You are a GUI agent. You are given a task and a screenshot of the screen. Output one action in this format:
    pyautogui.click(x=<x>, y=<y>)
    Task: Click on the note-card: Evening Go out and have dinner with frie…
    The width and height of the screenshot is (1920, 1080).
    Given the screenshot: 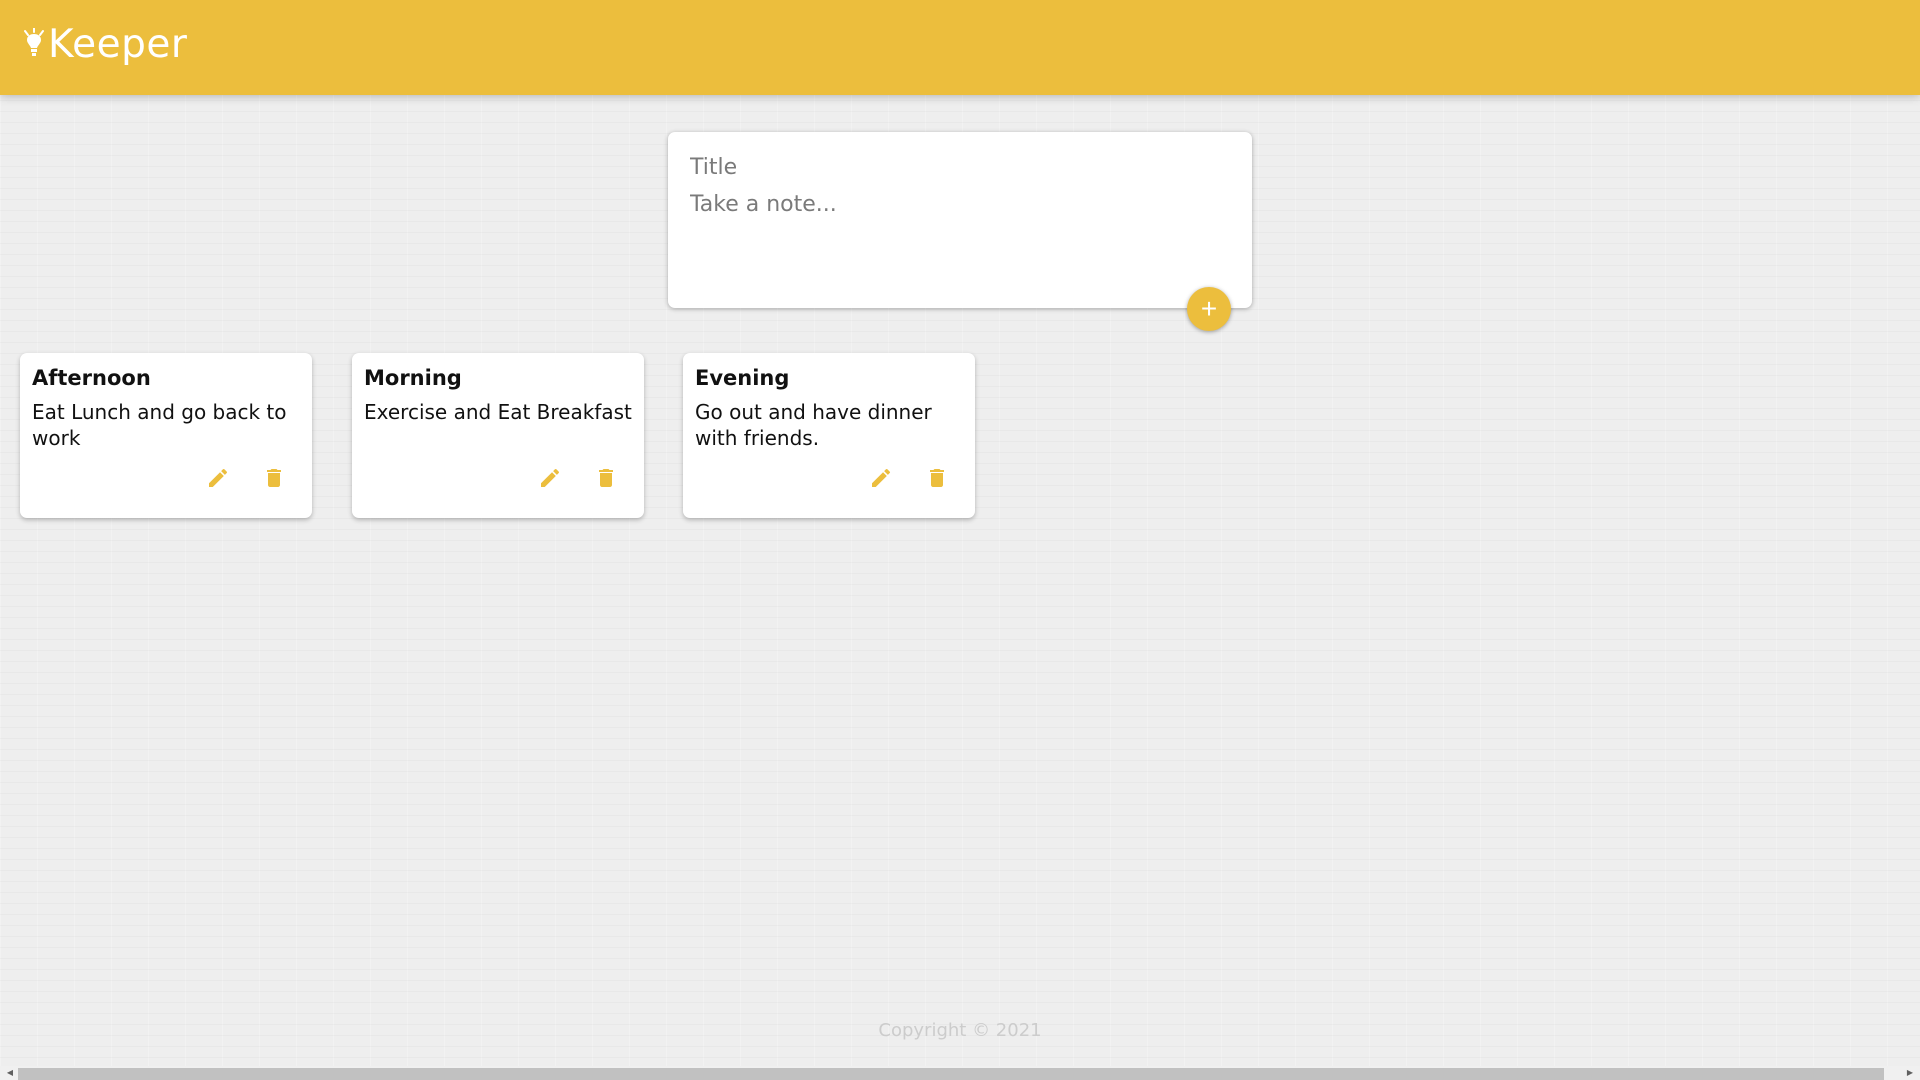 What is the action you would take?
    pyautogui.click(x=829, y=435)
    